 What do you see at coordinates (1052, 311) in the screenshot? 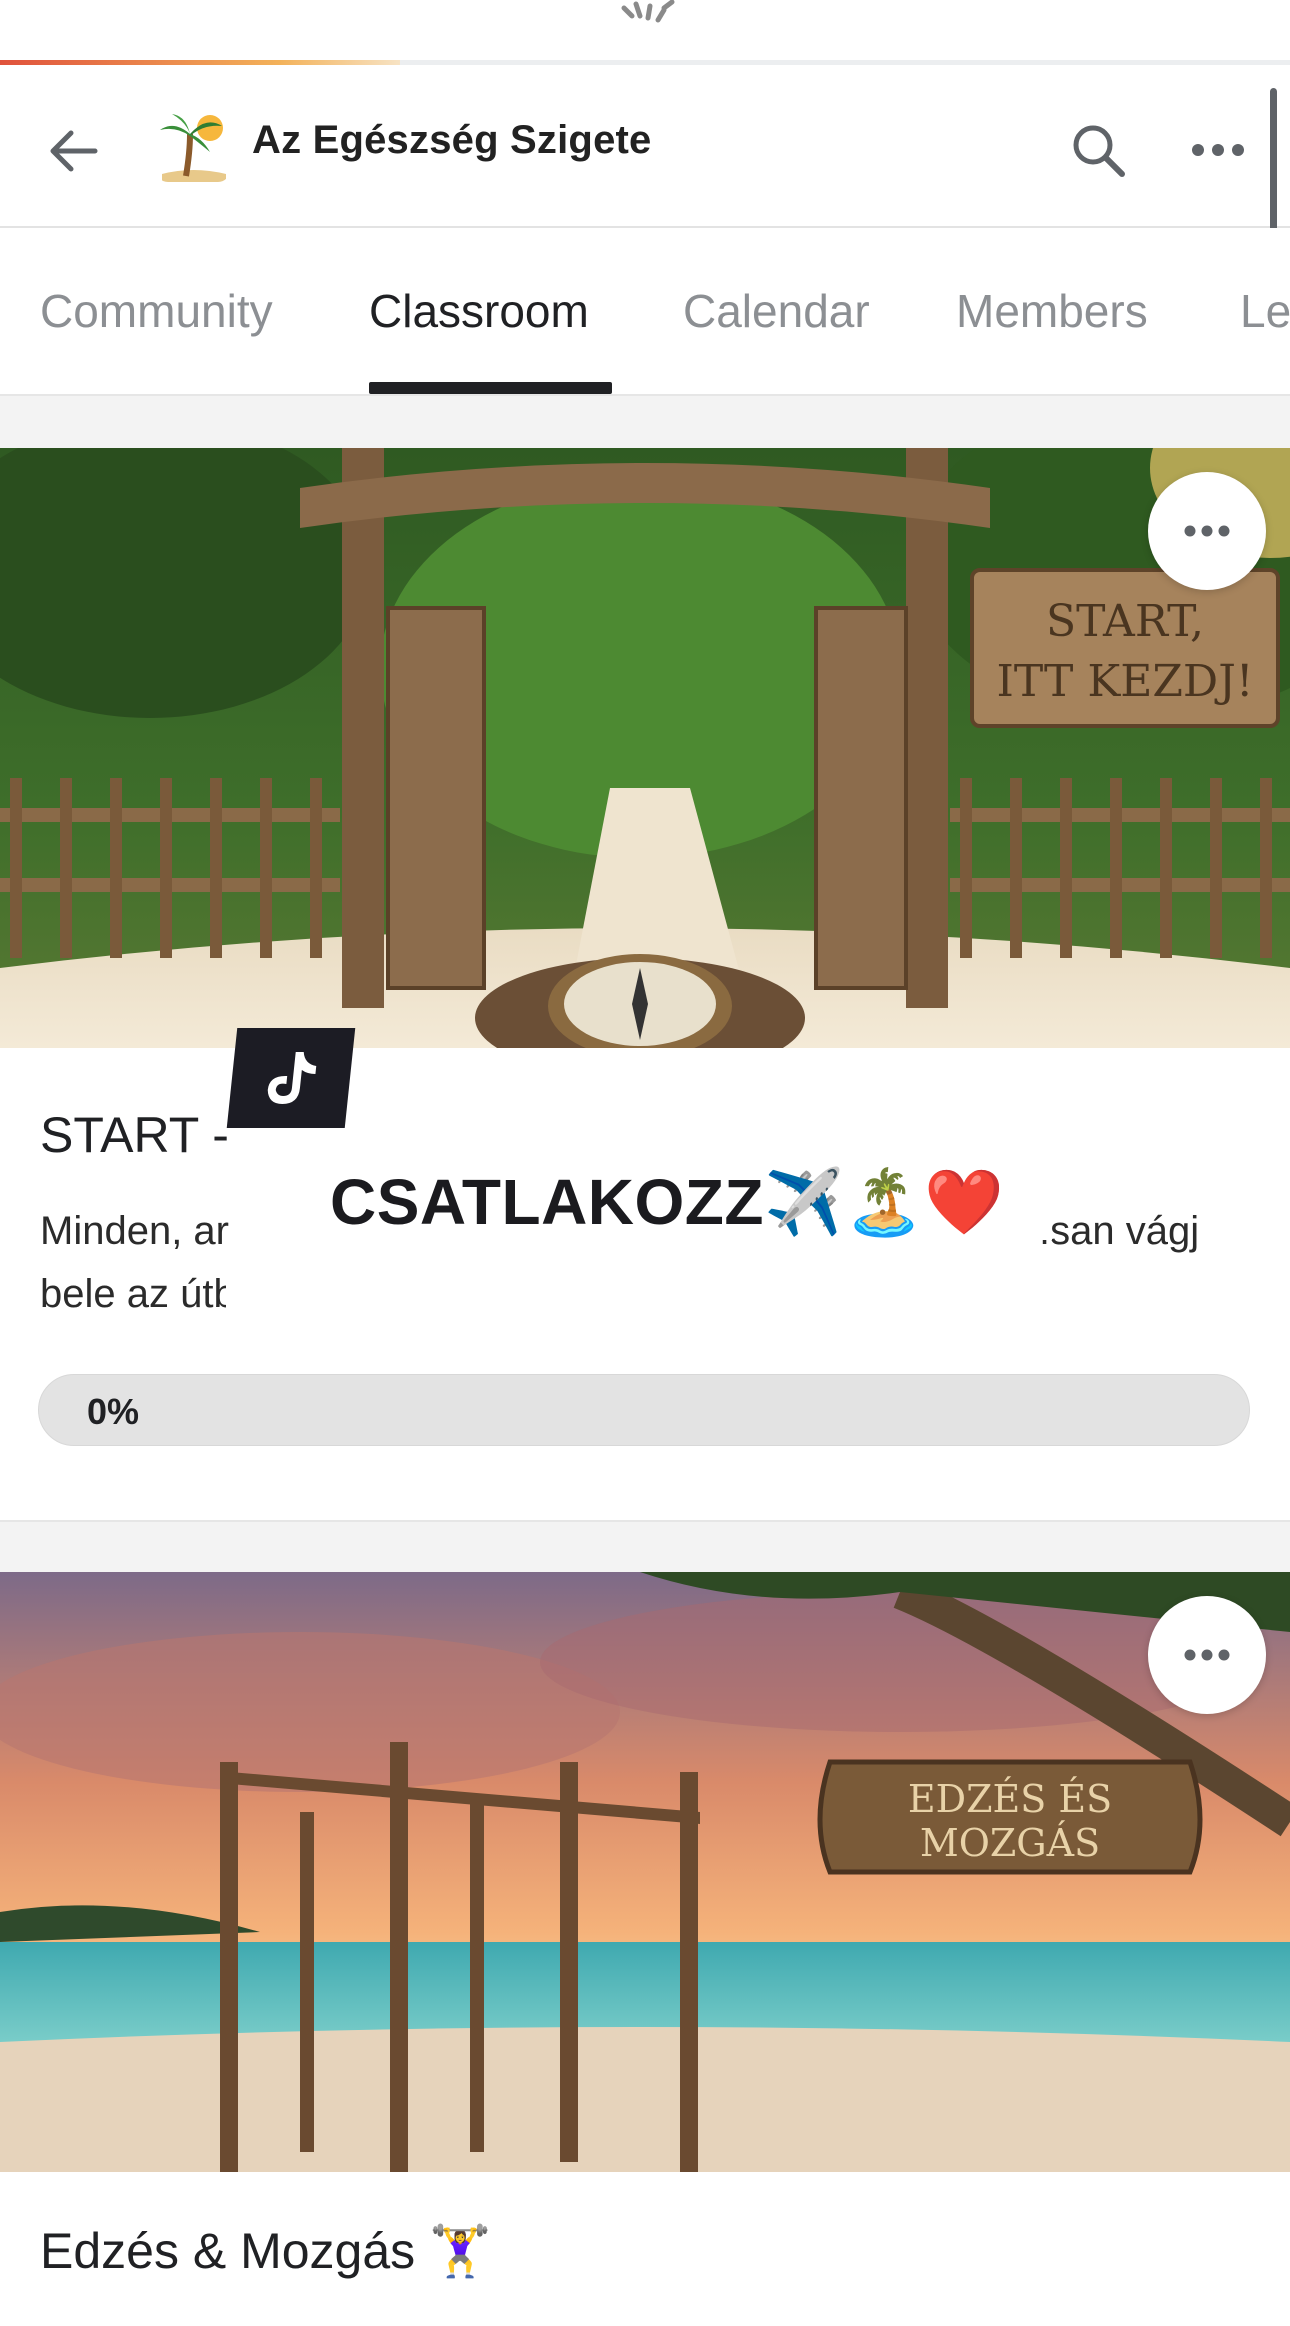
I see `tab-members: Members` at bounding box center [1052, 311].